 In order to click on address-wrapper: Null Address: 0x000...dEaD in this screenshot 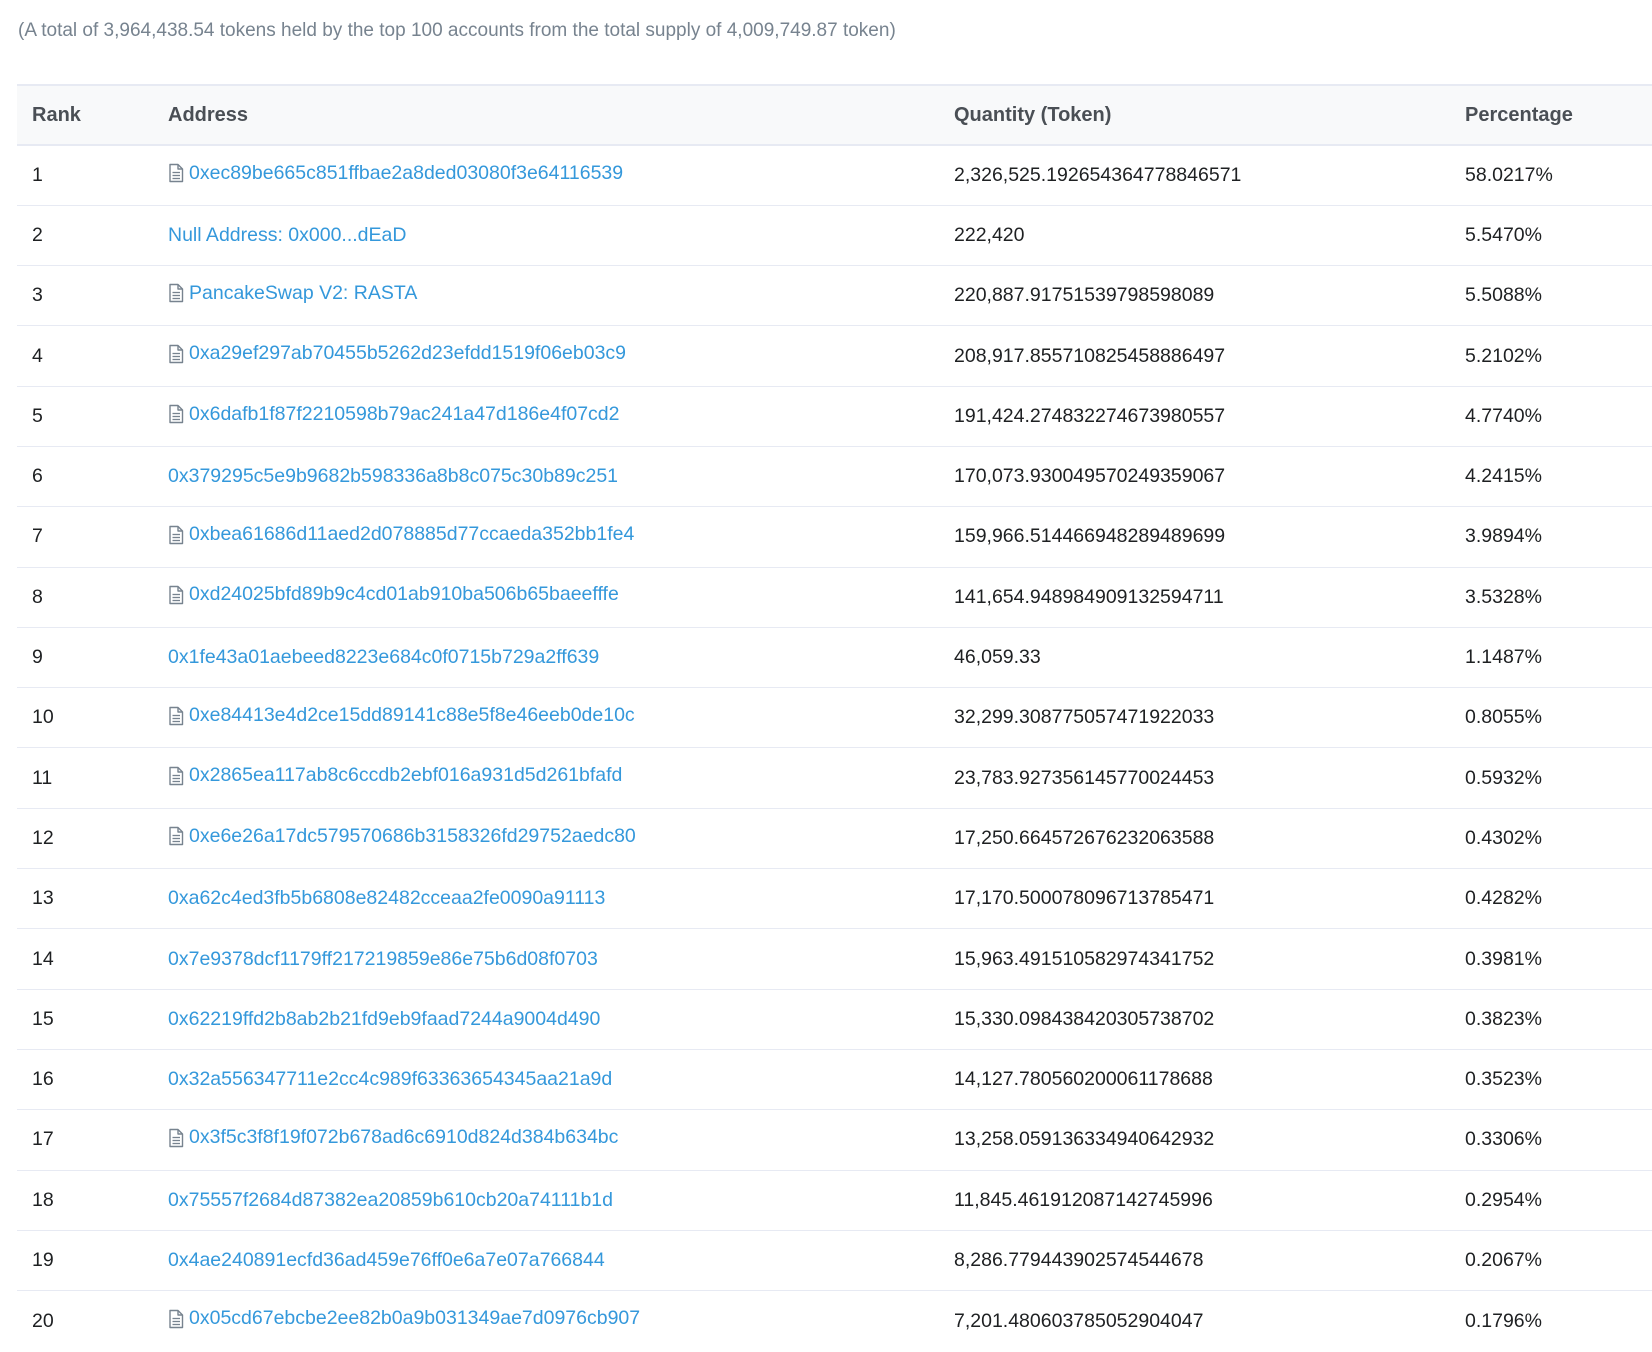, I will do `click(287, 235)`.